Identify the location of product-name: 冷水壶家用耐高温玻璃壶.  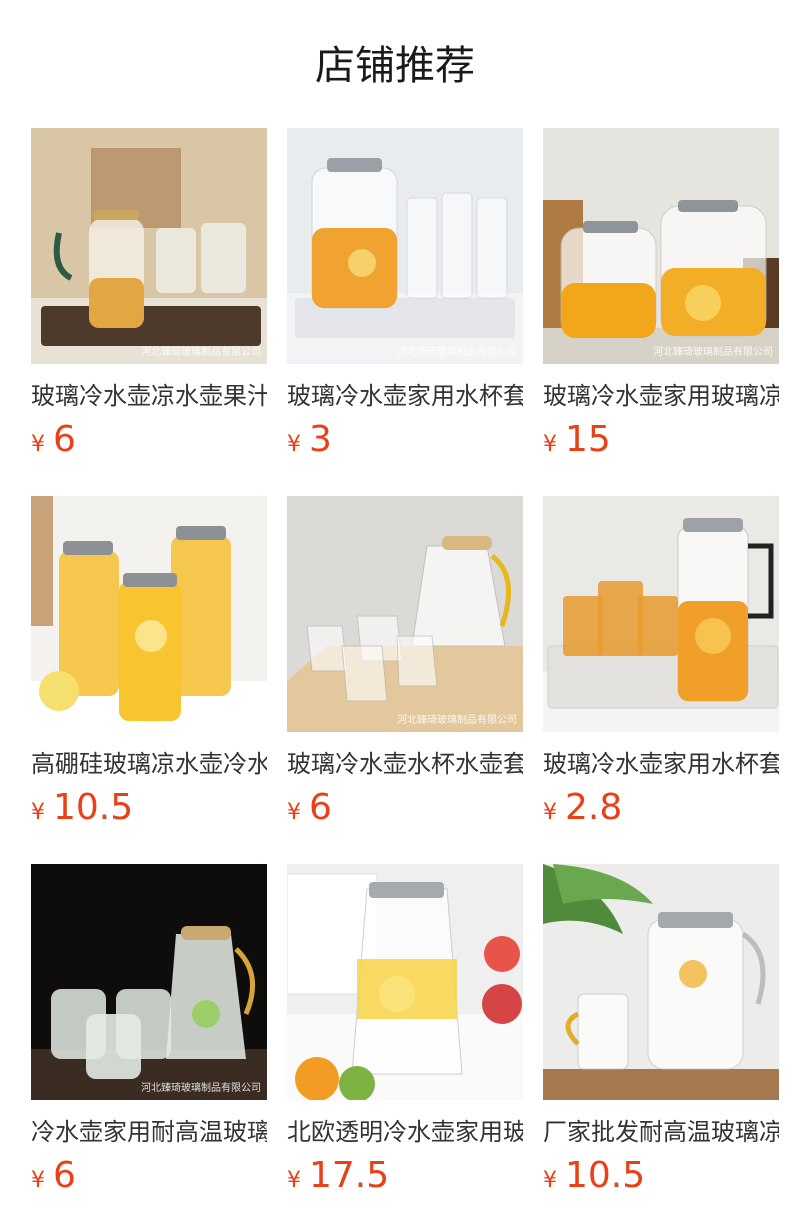
(149, 1132).